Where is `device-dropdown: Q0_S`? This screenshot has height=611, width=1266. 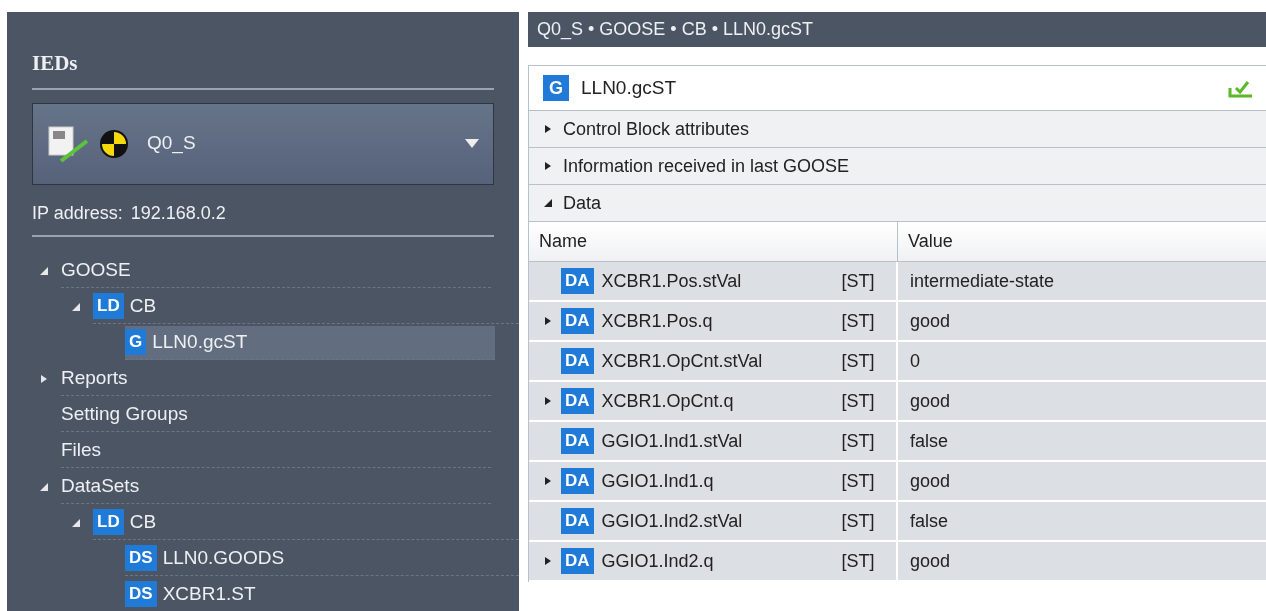 device-dropdown: Q0_S is located at coordinates (263, 143).